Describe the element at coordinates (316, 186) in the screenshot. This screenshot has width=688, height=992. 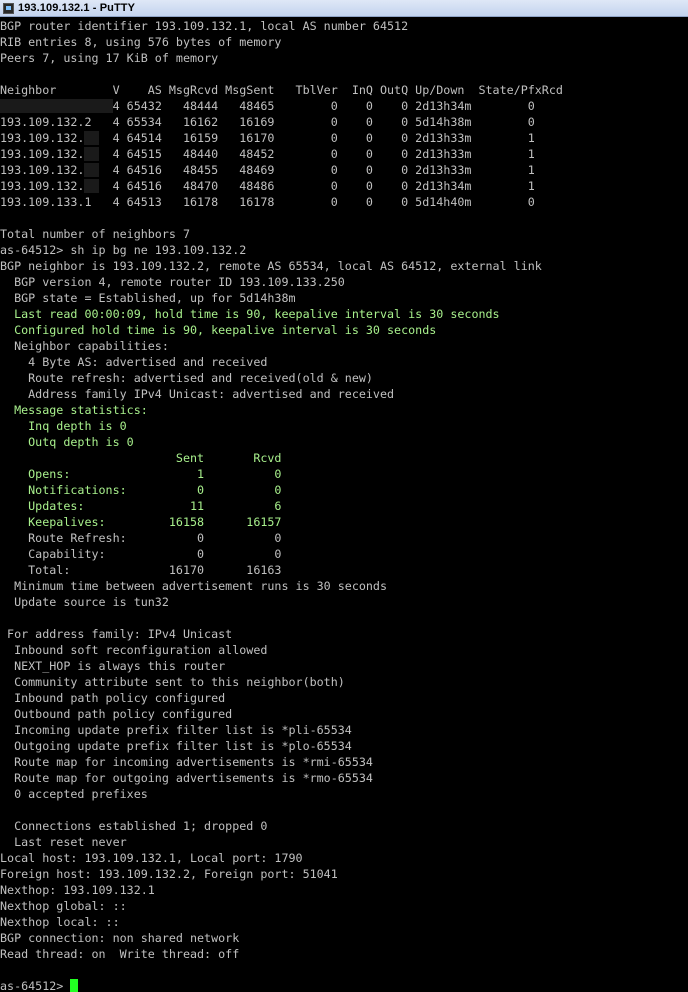
I see `terminal-text: 4 64516 48470 48486 0 0 0 2d13h34m 1` at that location.